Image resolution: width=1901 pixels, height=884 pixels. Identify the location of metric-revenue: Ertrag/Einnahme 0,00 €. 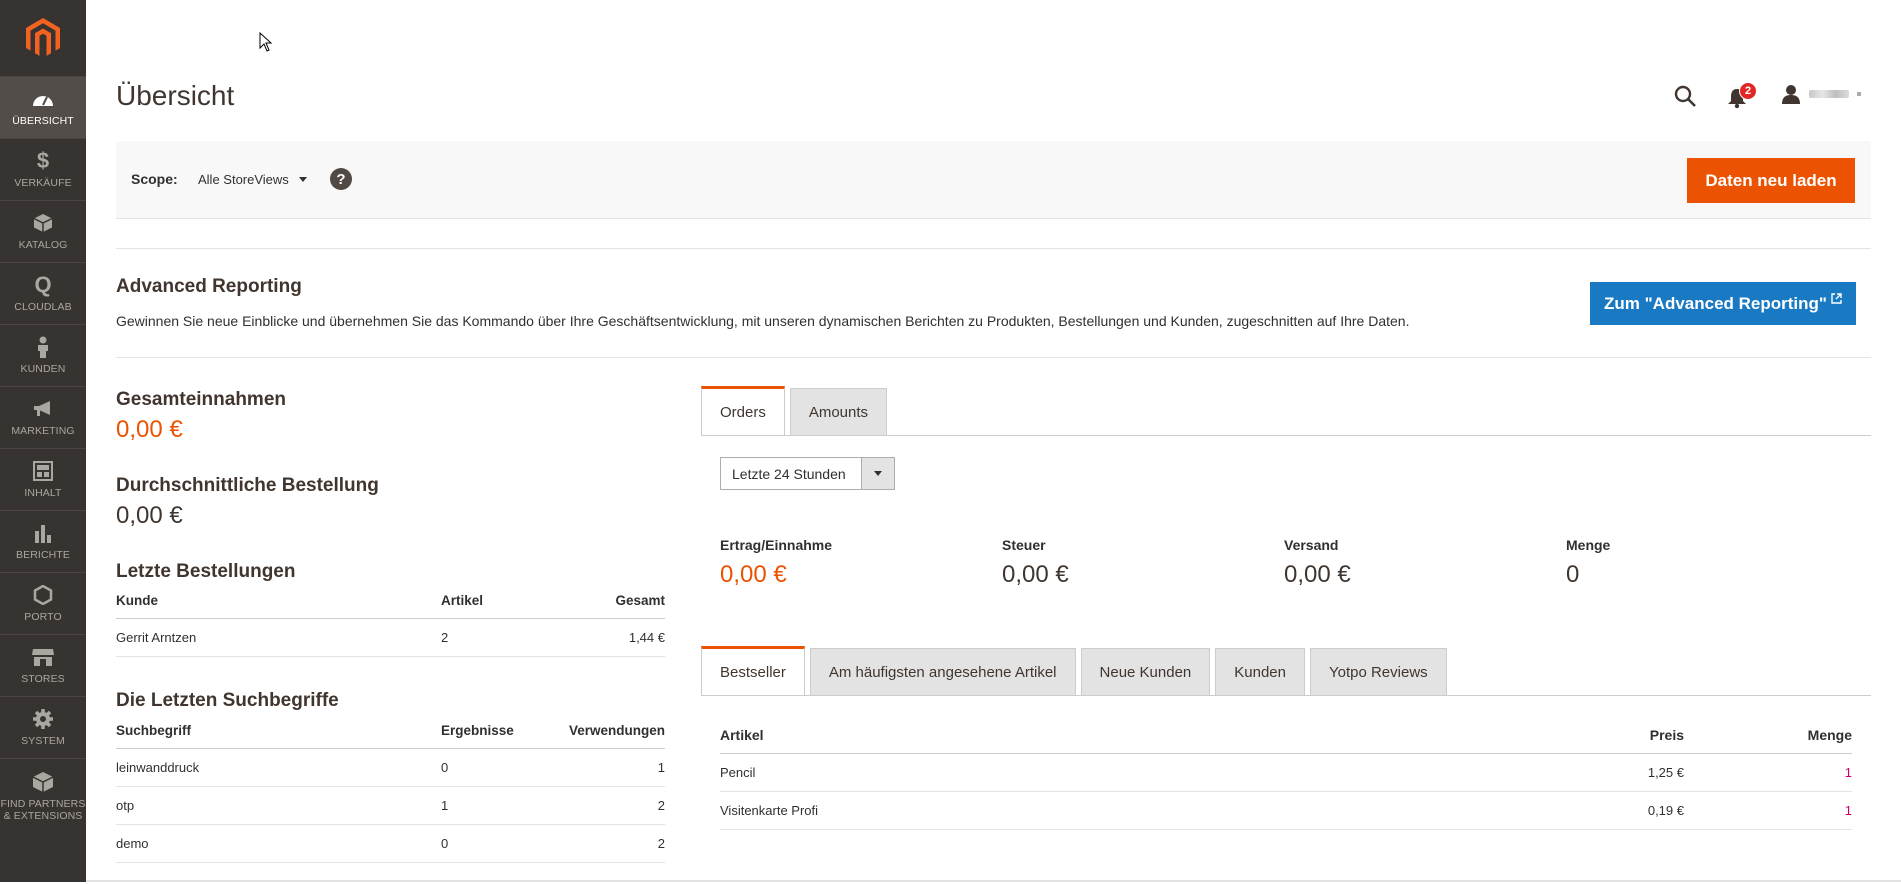
(776, 563).